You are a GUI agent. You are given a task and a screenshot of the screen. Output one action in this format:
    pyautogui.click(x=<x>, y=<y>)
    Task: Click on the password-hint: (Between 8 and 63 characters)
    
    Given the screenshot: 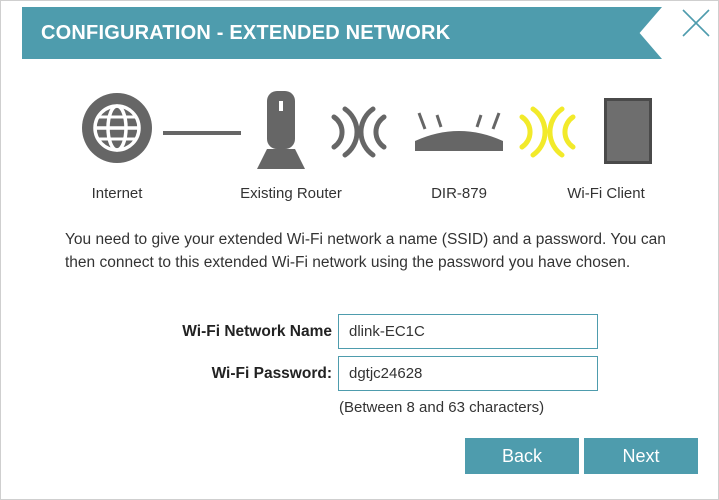 What is the action you would take?
    pyautogui.click(x=442, y=407)
    